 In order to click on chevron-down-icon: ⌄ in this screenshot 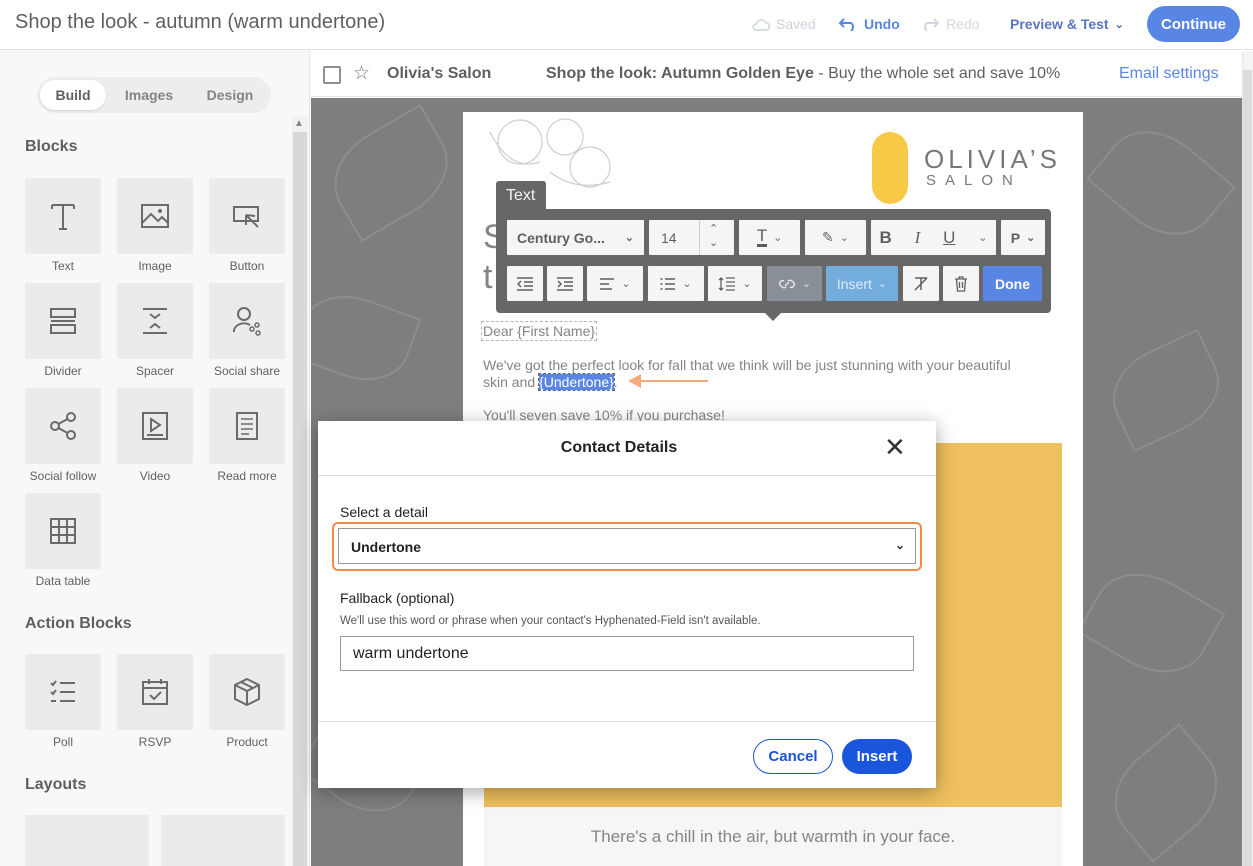, I will do `click(899, 545)`.